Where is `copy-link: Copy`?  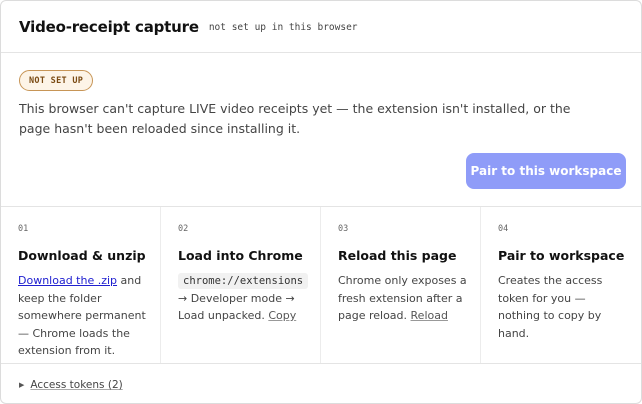
copy-link: Copy is located at coordinates (282, 315).